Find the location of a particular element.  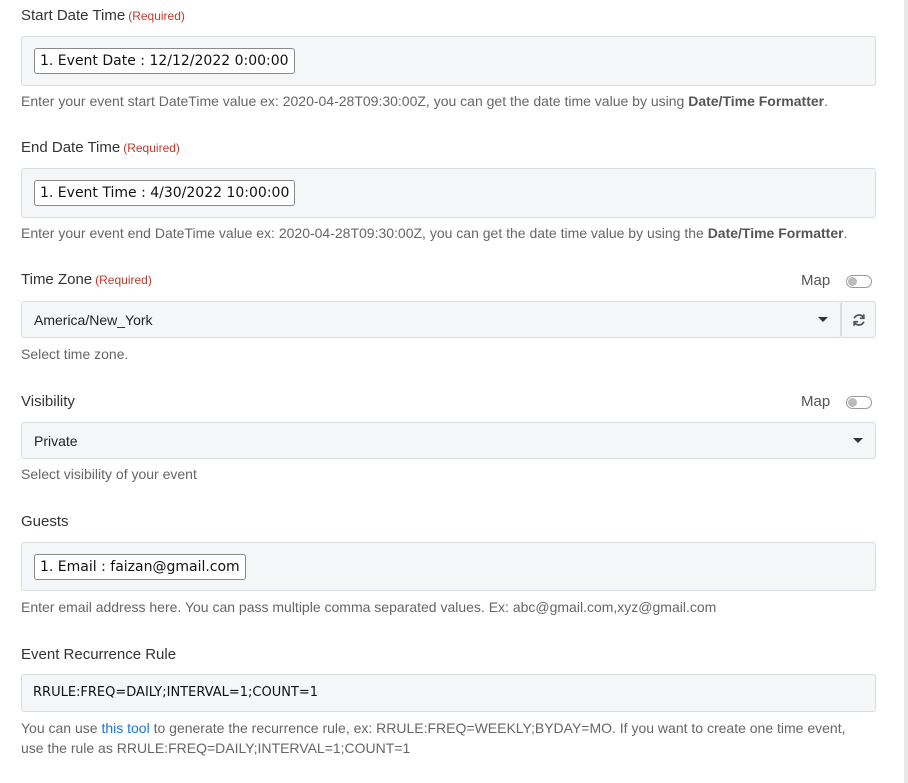

guests-label: Guests is located at coordinates (45, 521).